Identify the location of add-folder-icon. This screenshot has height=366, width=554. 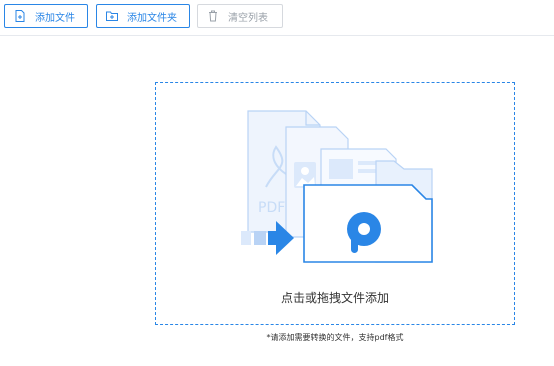
(112, 16).